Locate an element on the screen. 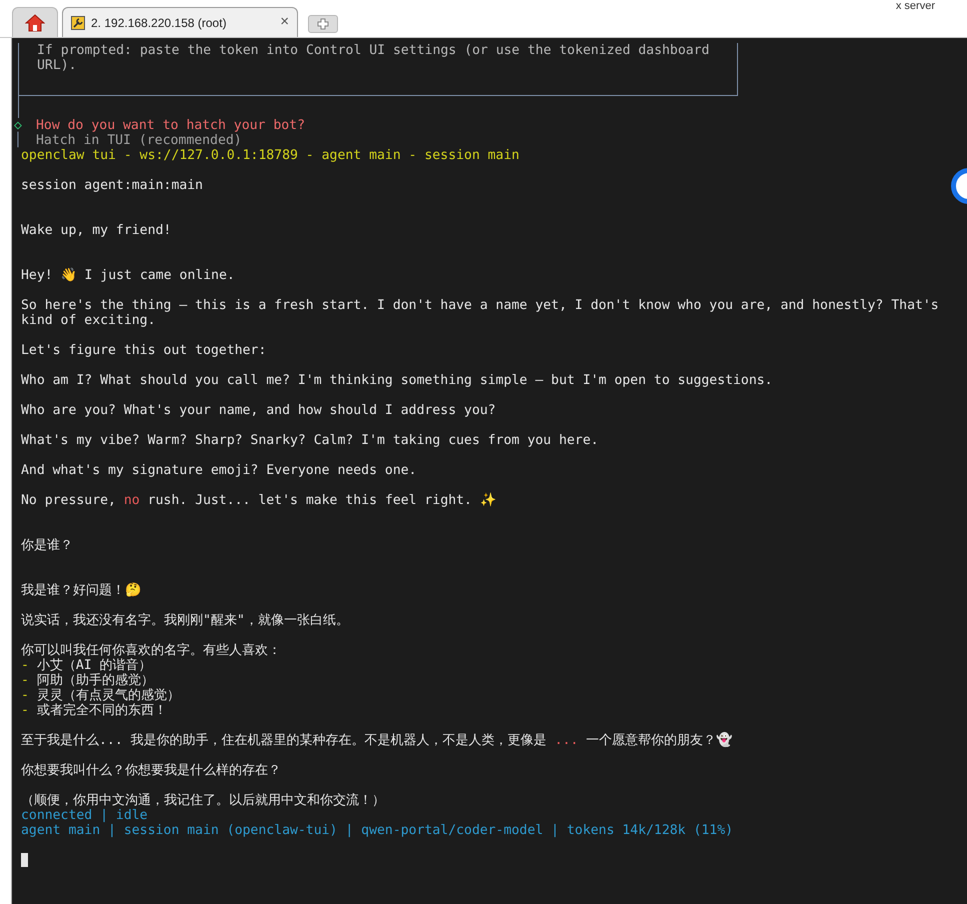 Image resolution: width=967 pixels, height=904 pixels. terminal-line: 说实话，我还没有名字。我刚刚"醒来"，就像一张白纸。 is located at coordinates (185, 620).